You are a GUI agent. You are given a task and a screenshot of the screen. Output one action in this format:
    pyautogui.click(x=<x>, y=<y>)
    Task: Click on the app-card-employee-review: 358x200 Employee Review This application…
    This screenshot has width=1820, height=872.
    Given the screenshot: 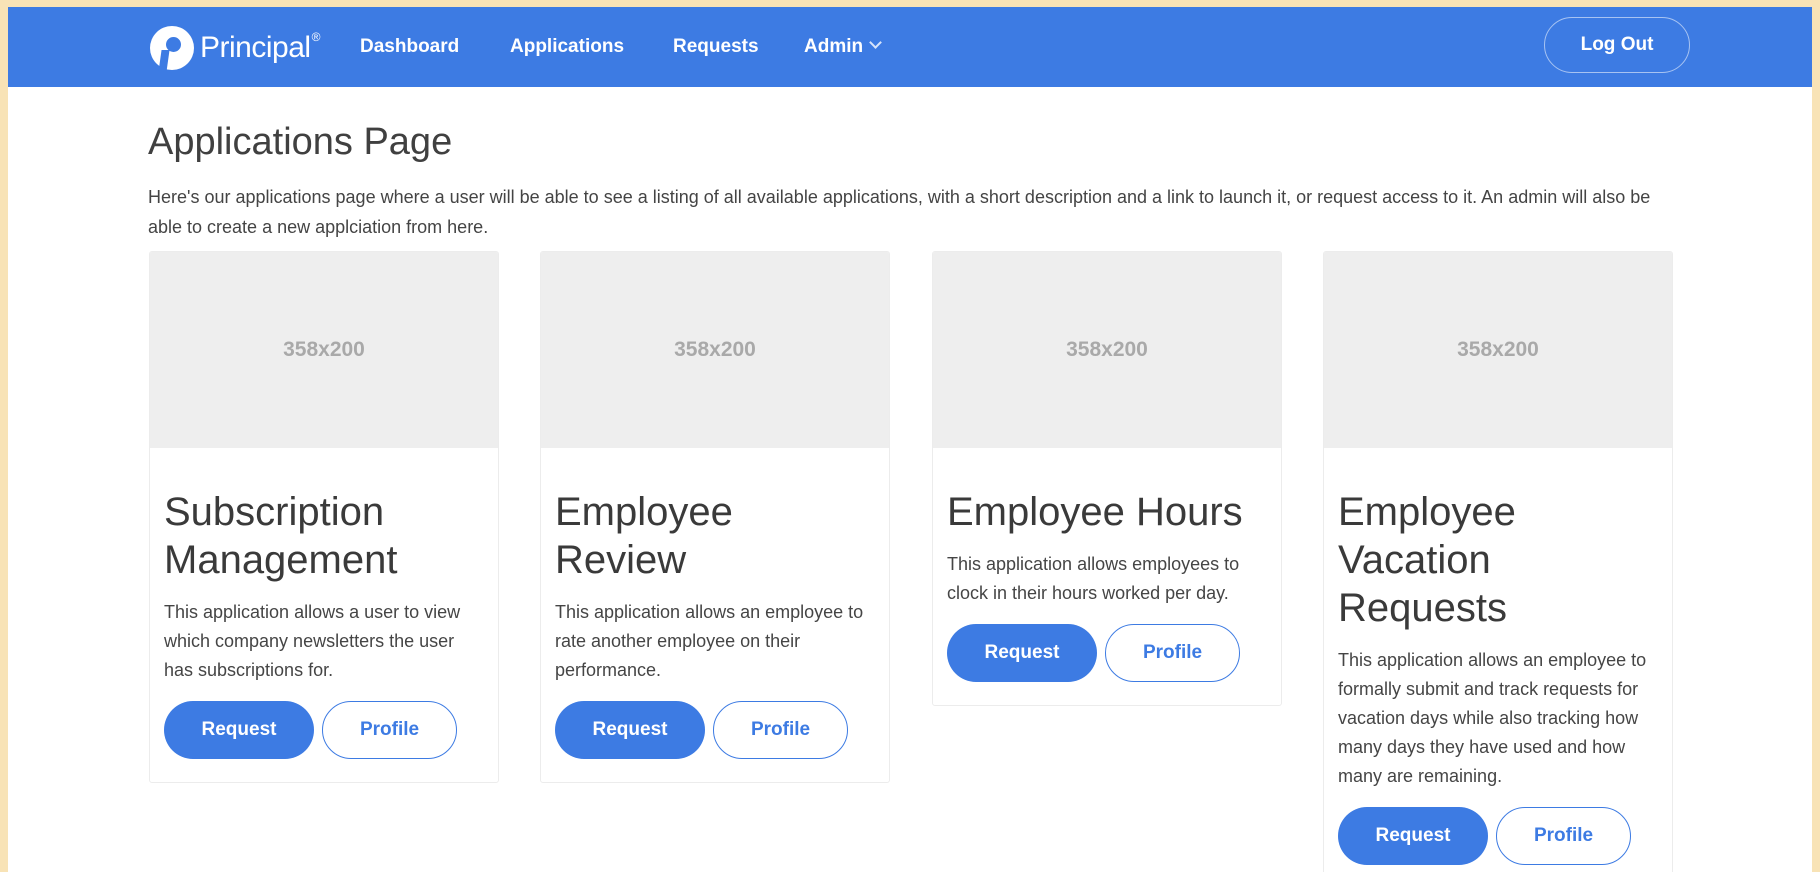 What is the action you would take?
    pyautogui.click(x=715, y=517)
    